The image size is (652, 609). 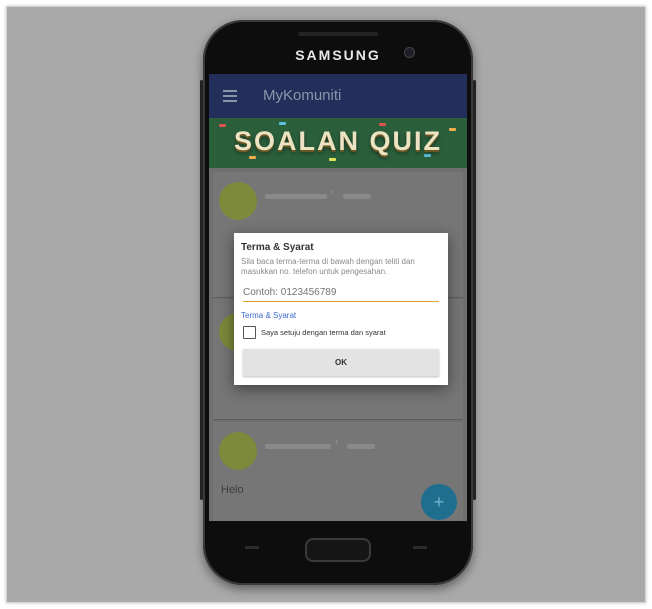 I want to click on quiz-banner: SOALAN QUIZ, so click(x=338, y=143).